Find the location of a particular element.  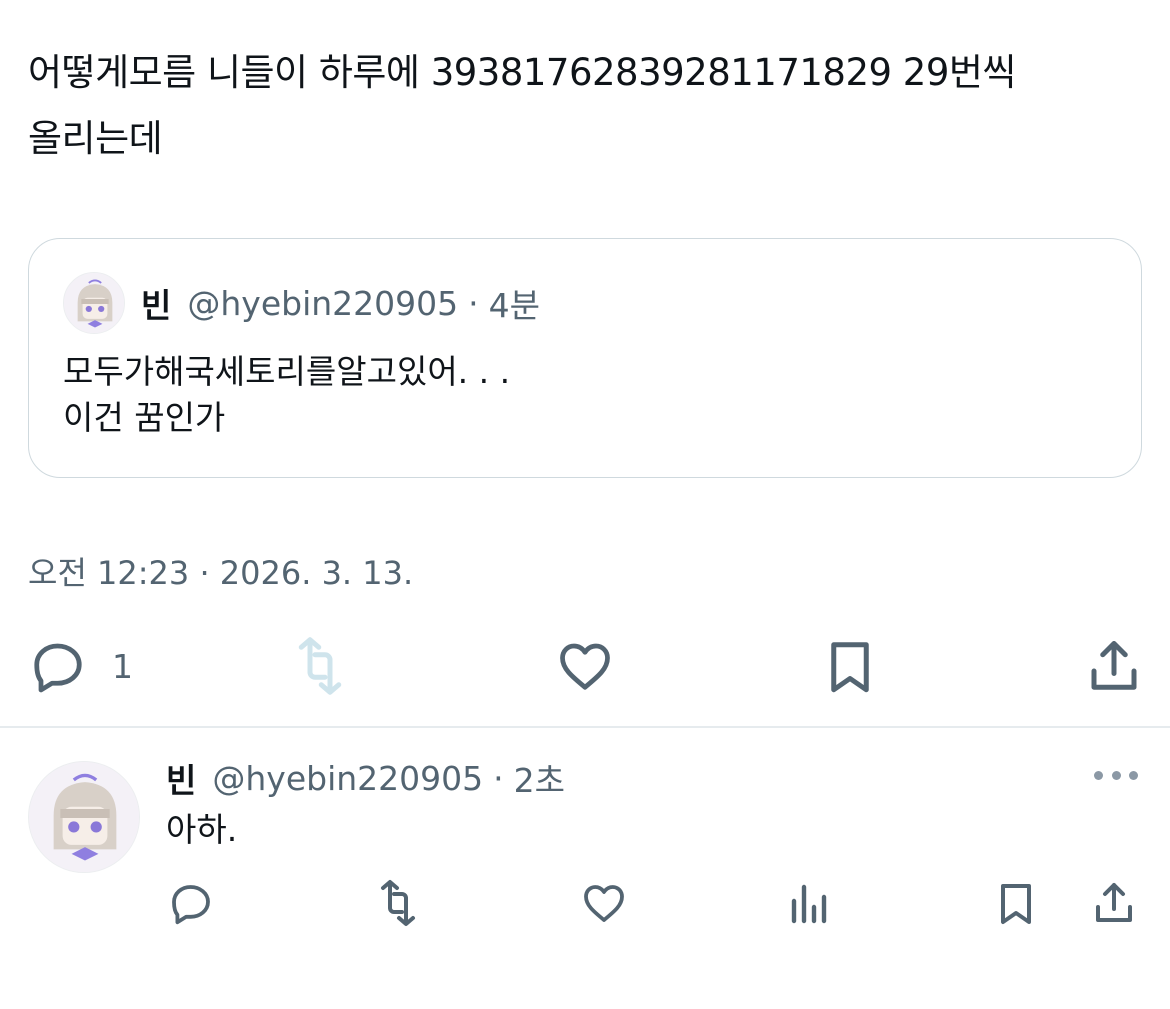

share-button is located at coordinates (1114, 666).